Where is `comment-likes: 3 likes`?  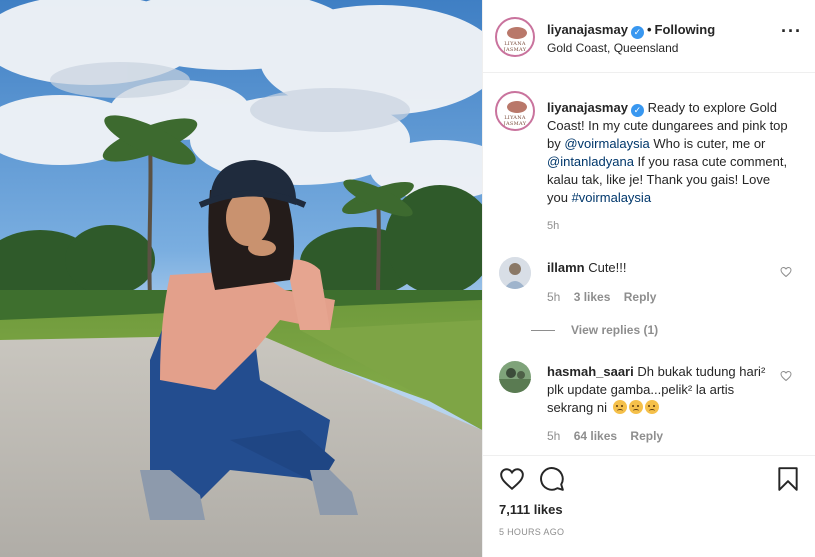 comment-likes: 3 likes is located at coordinates (592, 297).